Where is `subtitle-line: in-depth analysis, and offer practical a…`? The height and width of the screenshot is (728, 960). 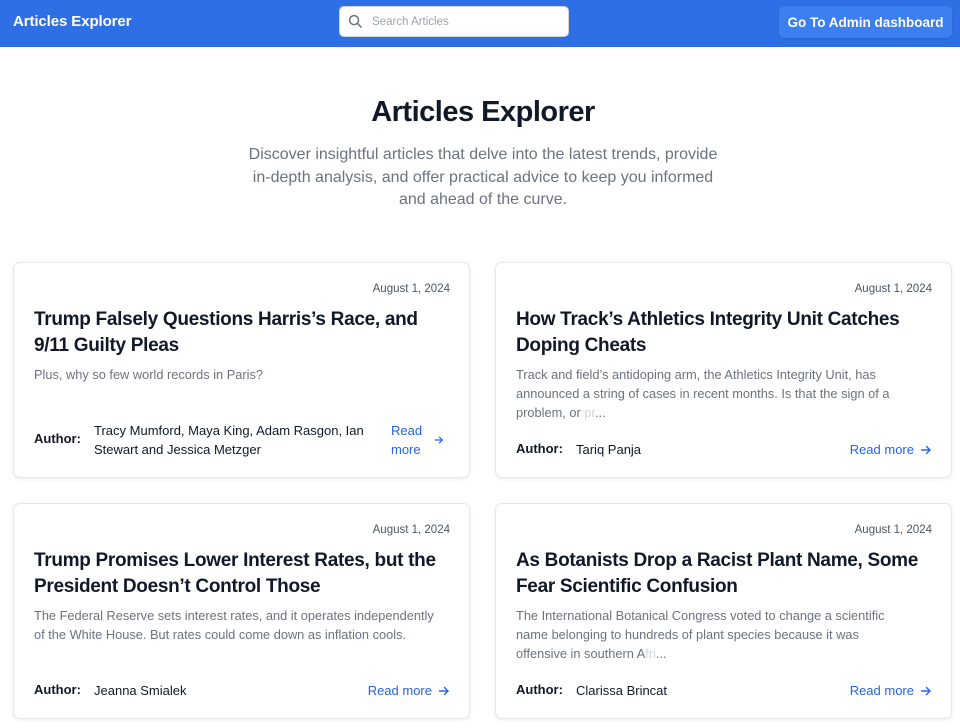
subtitle-line: in-depth analysis, and offer practical a… is located at coordinates (483, 177).